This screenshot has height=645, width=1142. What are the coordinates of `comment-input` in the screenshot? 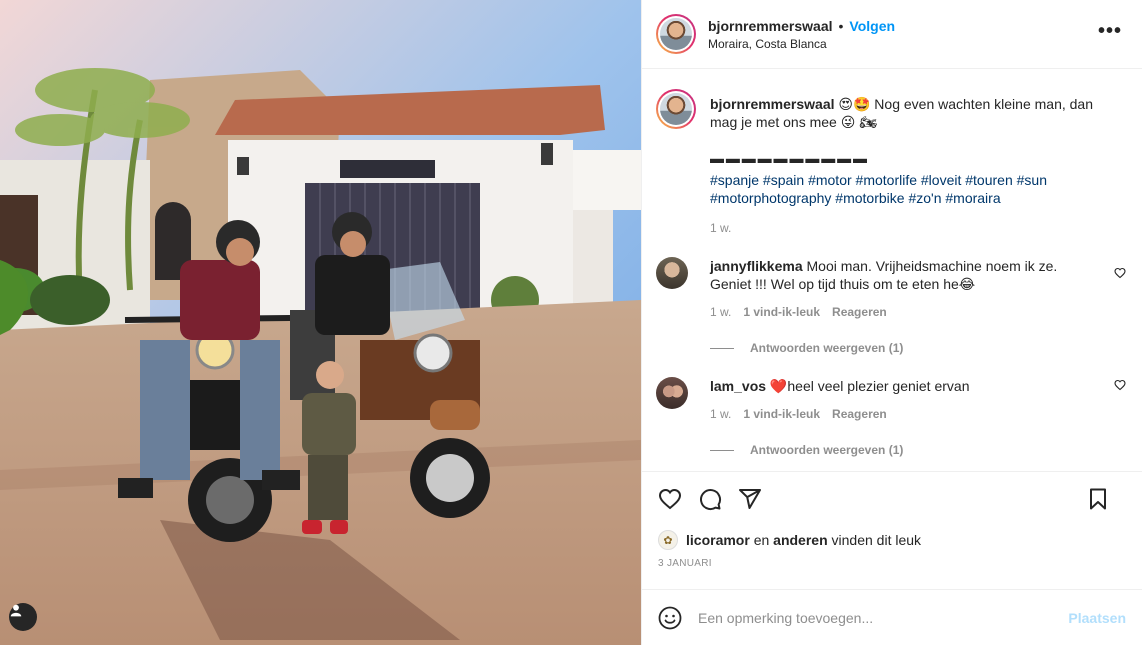 It's located at (883, 617).